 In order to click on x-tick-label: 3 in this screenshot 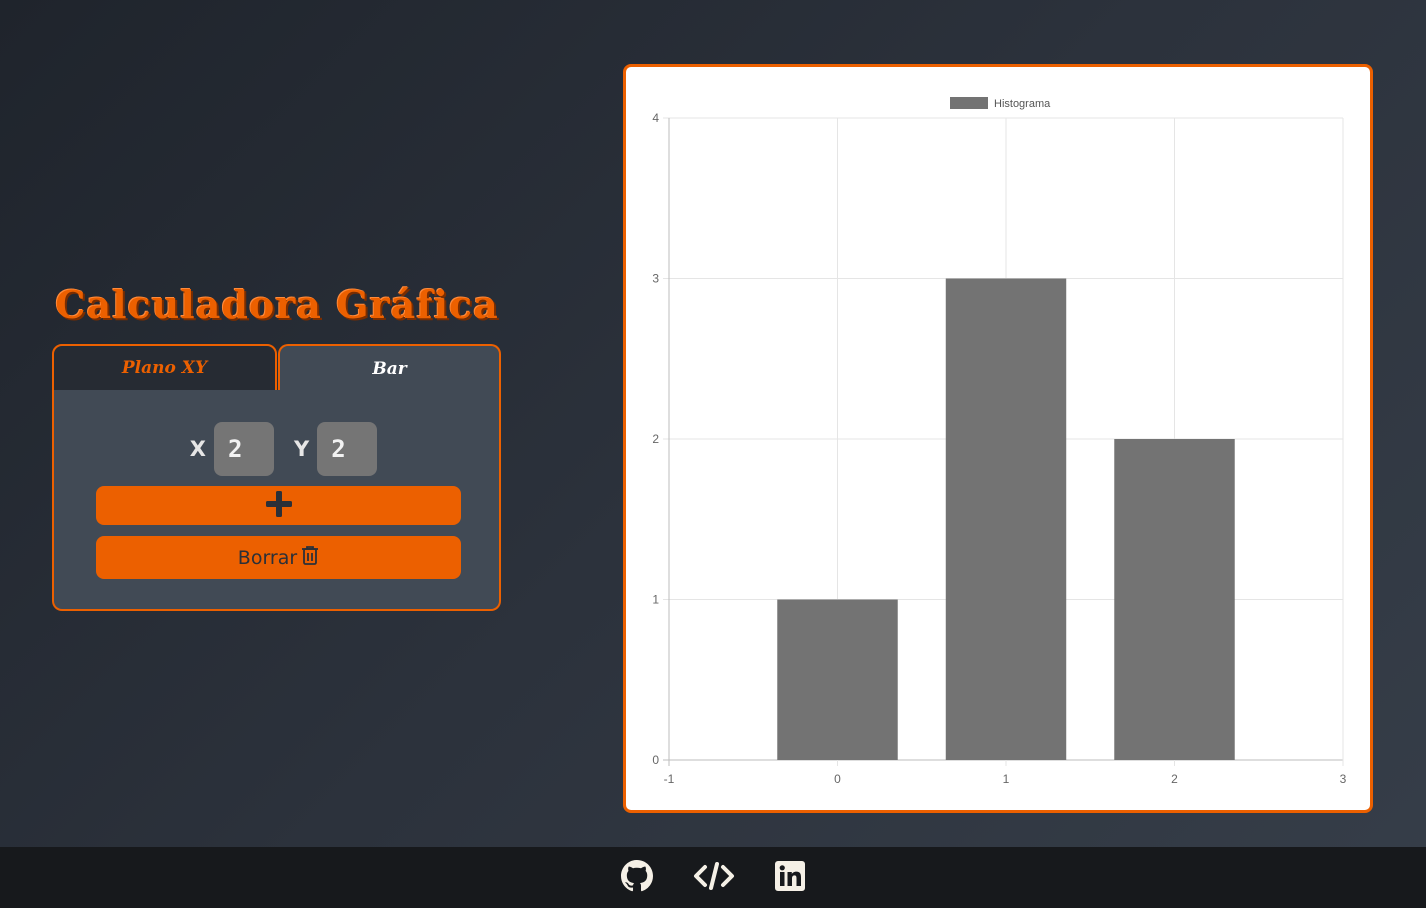, I will do `click(1343, 779)`.